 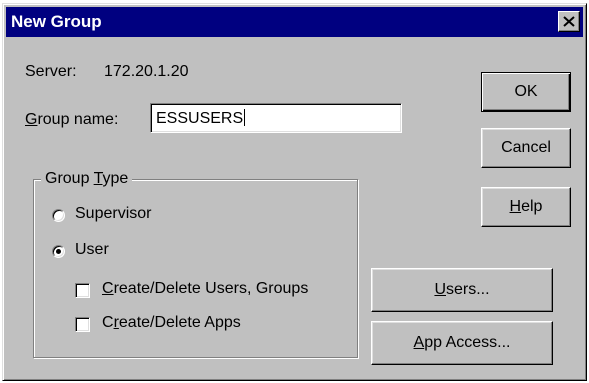 I want to click on close-icon, so click(x=569, y=21).